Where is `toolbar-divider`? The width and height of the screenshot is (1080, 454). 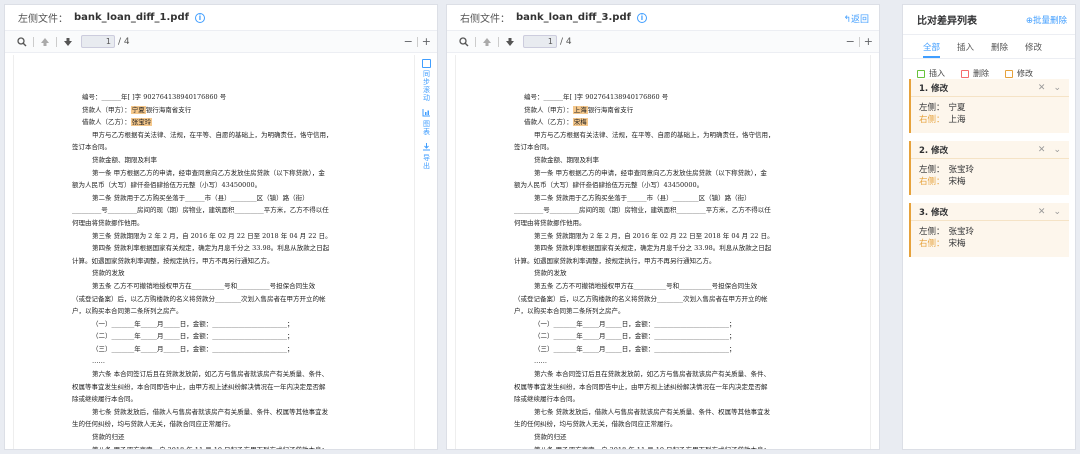
toolbar-divider is located at coordinates (56, 41).